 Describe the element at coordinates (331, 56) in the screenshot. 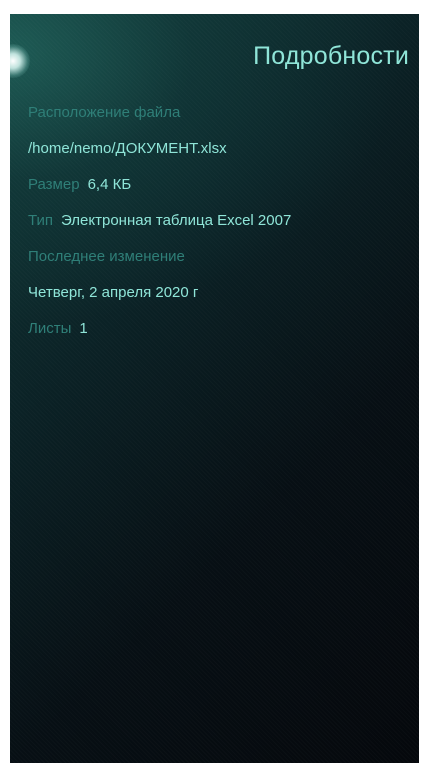

I see `page-title: Подробности` at that location.